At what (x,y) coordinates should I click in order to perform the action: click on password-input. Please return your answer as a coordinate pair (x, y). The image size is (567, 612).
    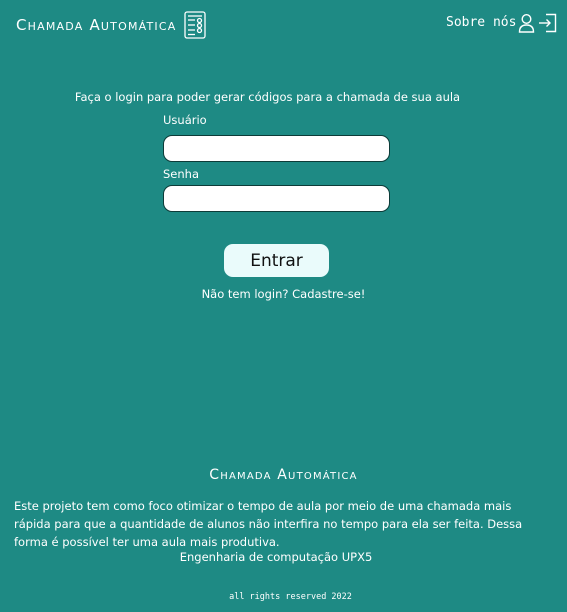
    Looking at the image, I should click on (276, 198).